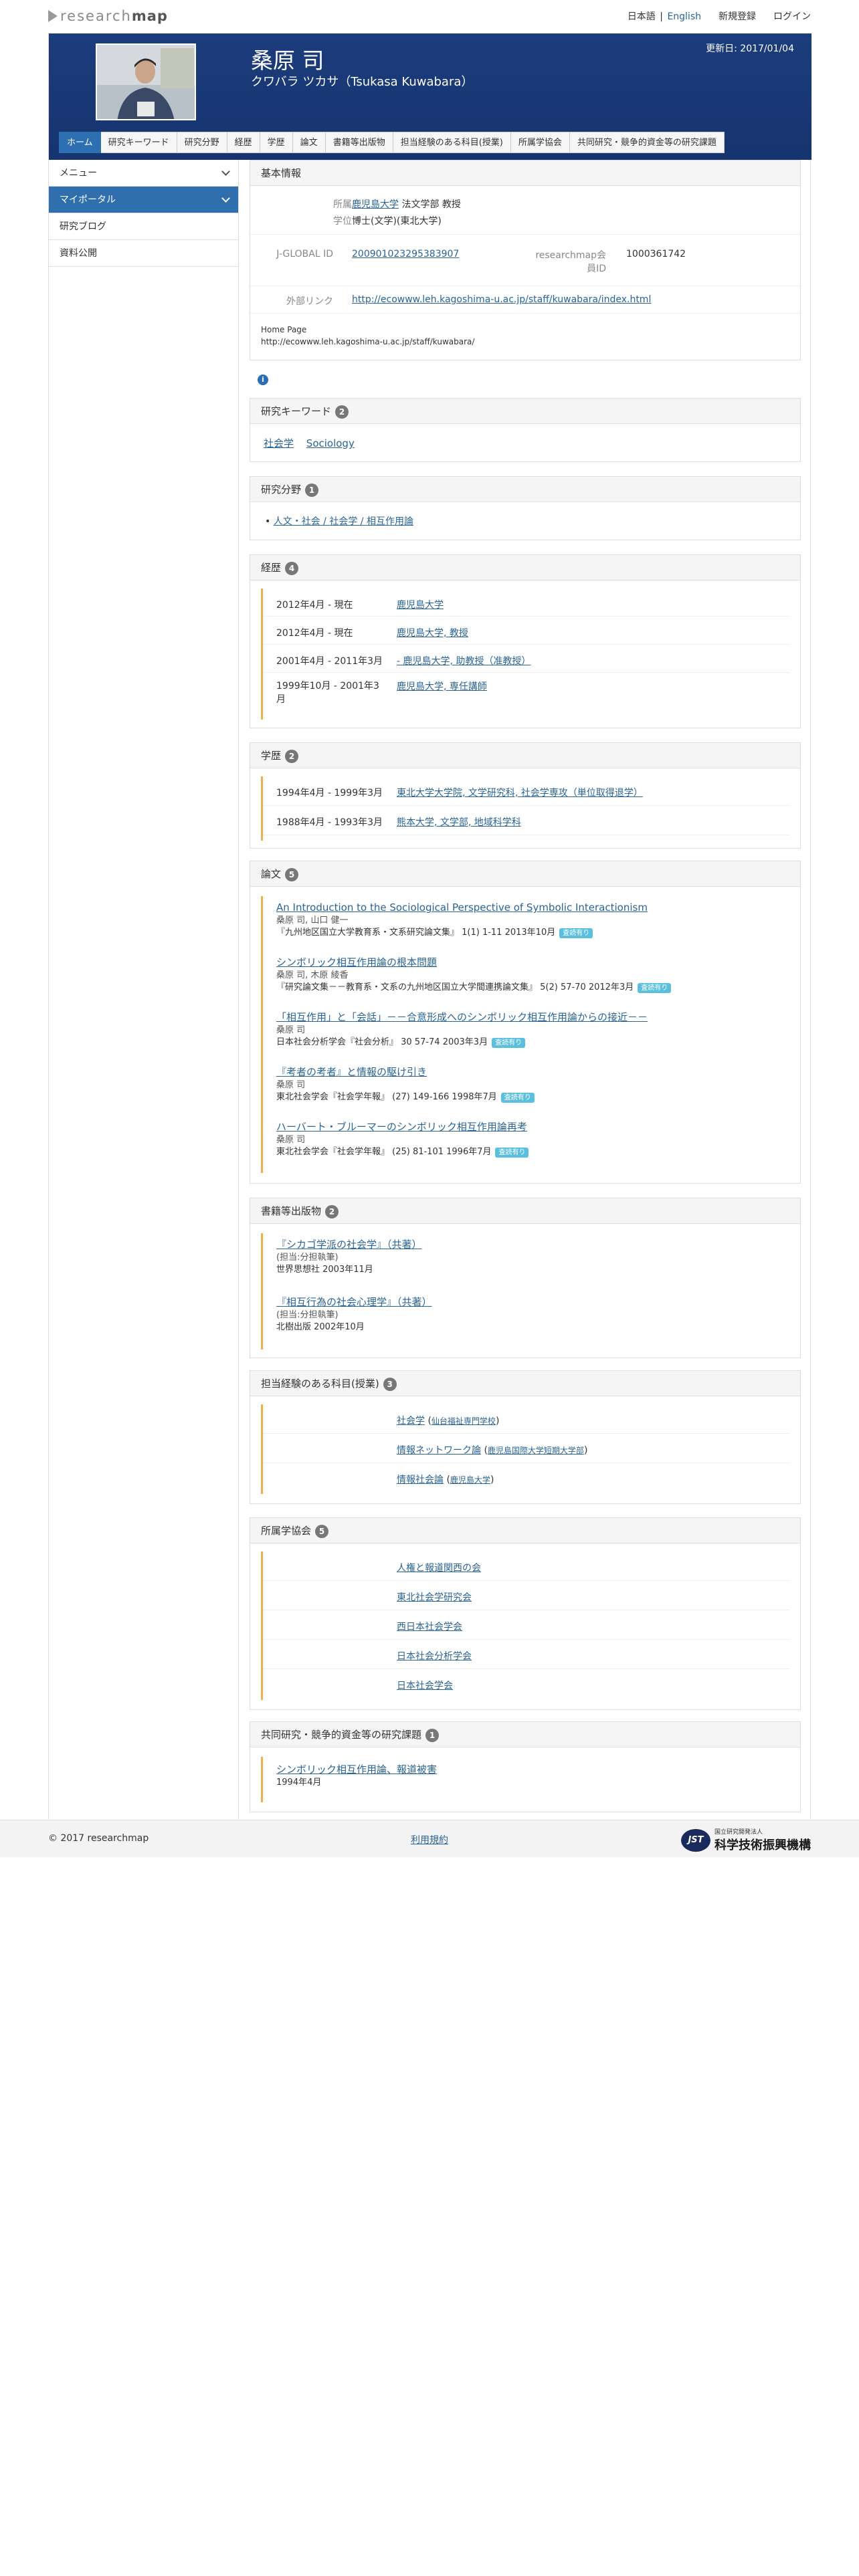  Describe the element at coordinates (421, 604) in the screenshot. I see `career-link: 鹿児島大学` at that location.